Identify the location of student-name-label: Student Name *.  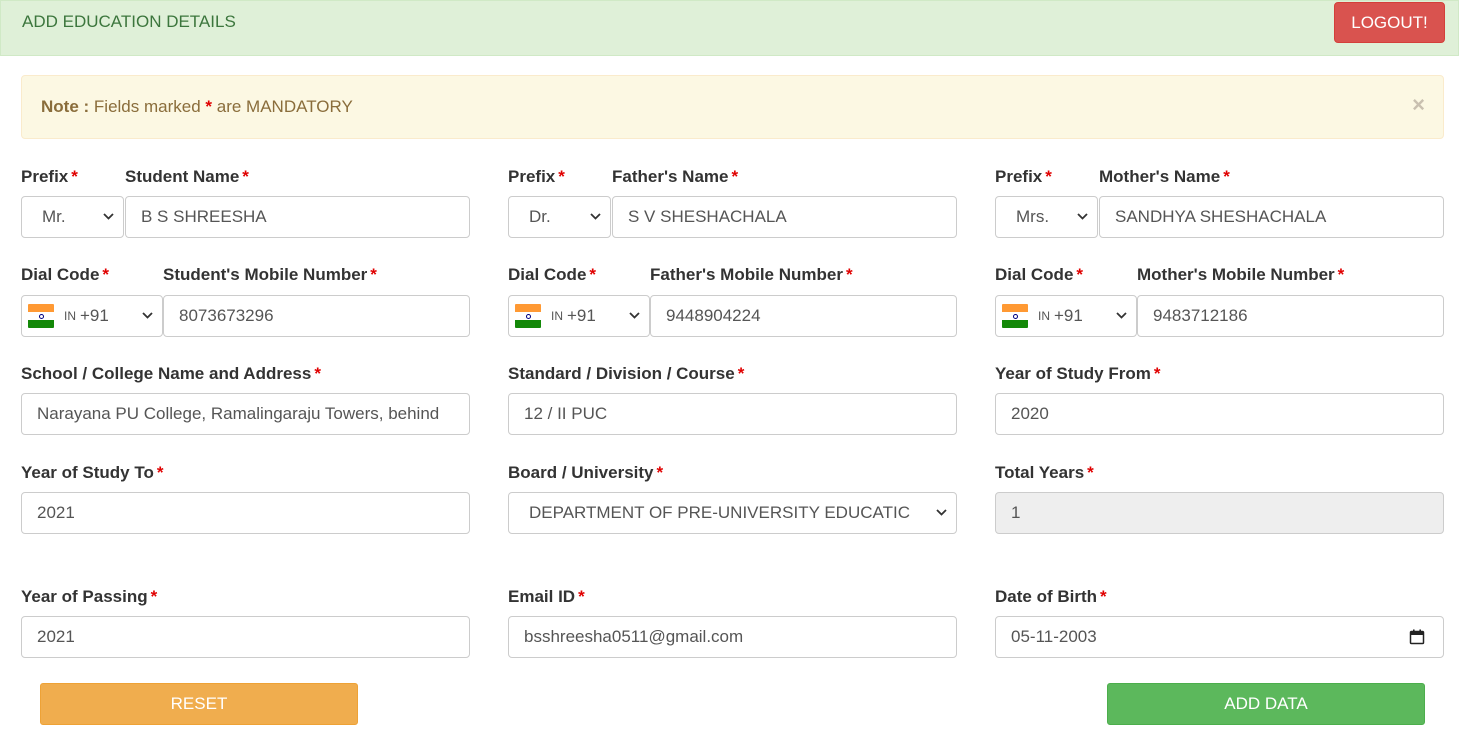
(187, 176).